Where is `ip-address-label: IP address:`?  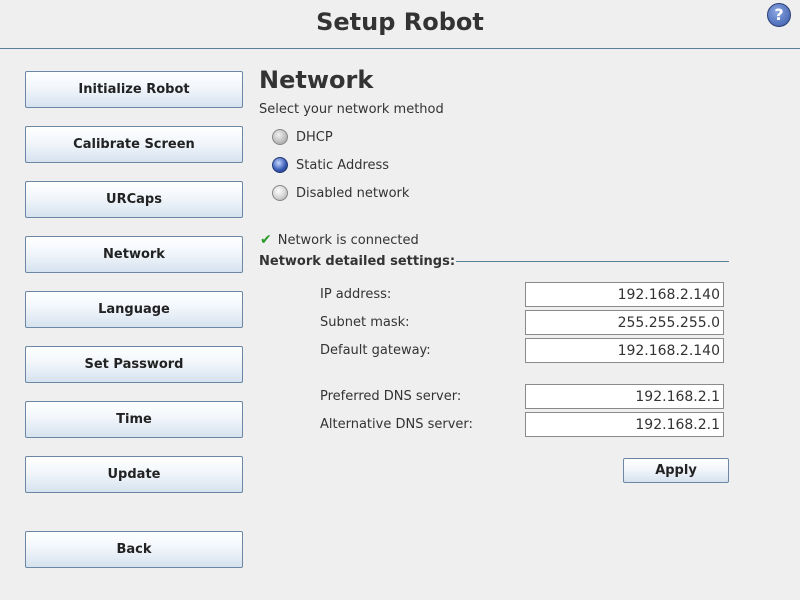
ip-address-label: IP address: is located at coordinates (356, 294).